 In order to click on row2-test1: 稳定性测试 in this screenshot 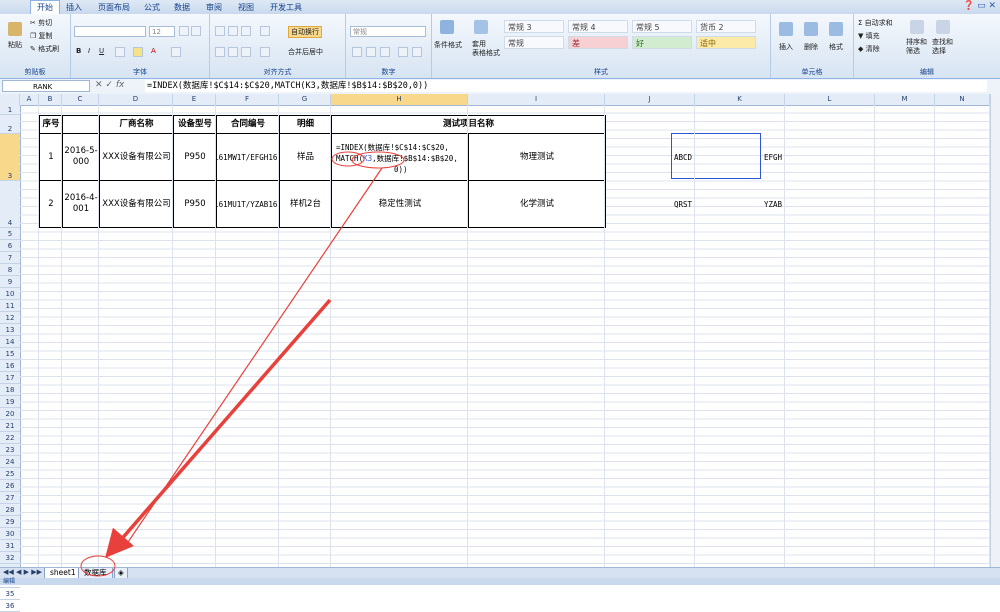, I will do `click(400, 204)`.